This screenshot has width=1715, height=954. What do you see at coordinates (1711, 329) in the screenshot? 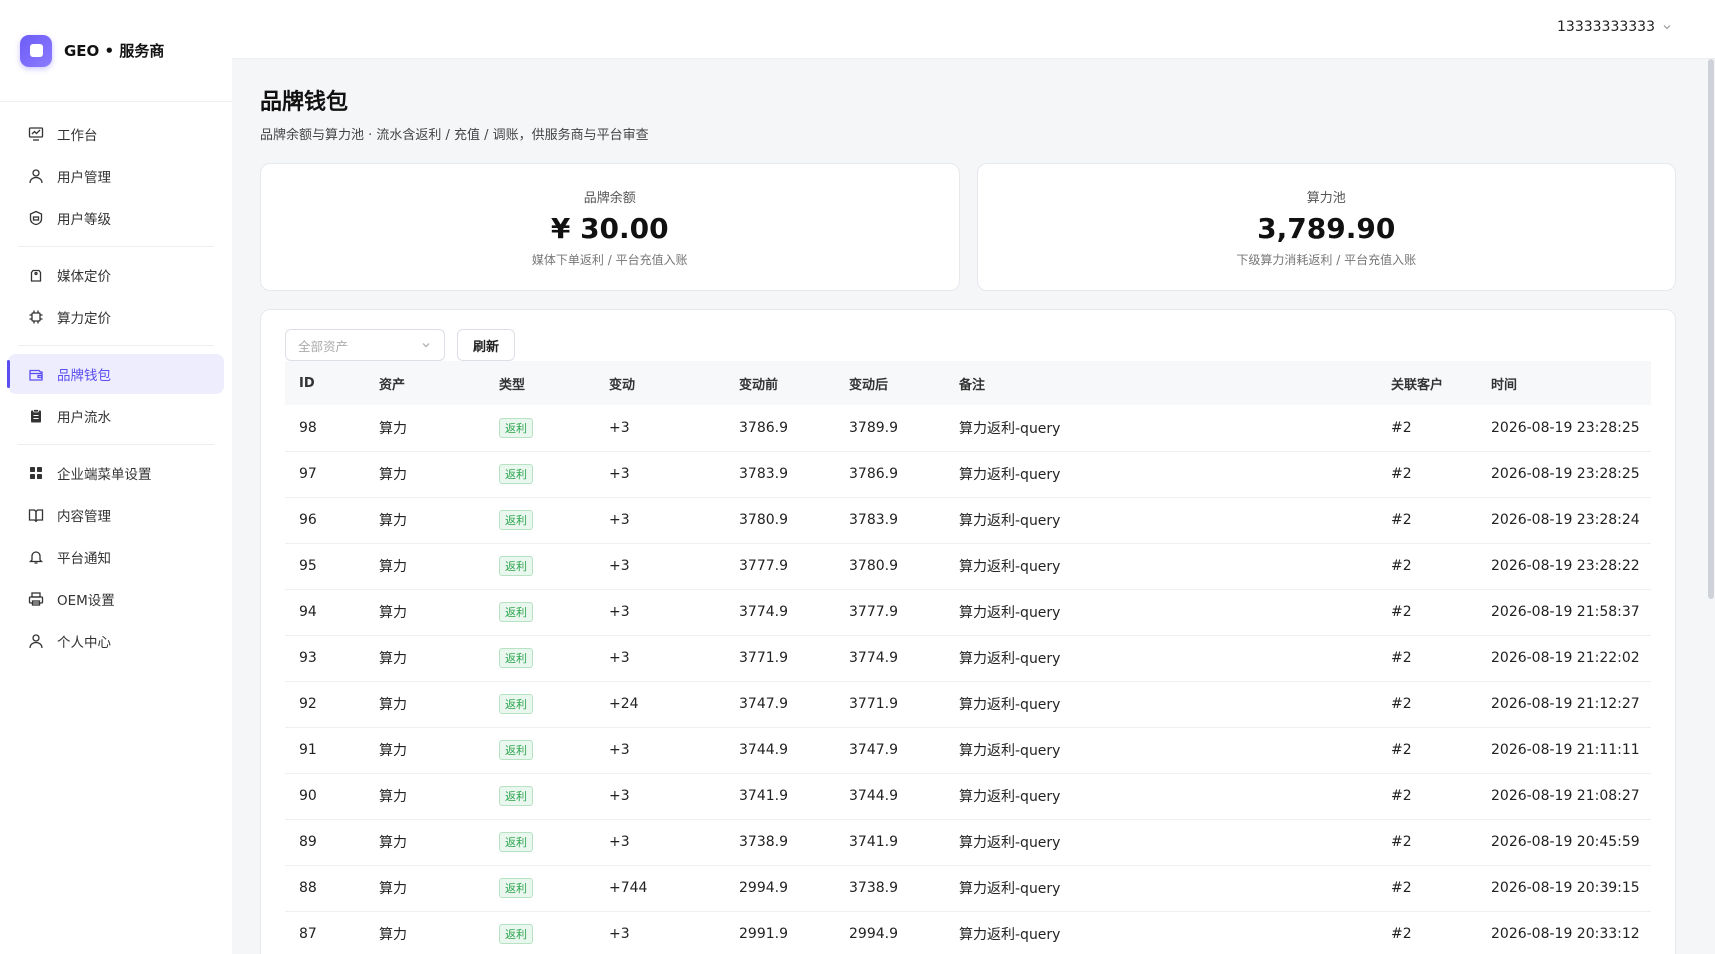
I see `scrollbar-thumb` at bounding box center [1711, 329].